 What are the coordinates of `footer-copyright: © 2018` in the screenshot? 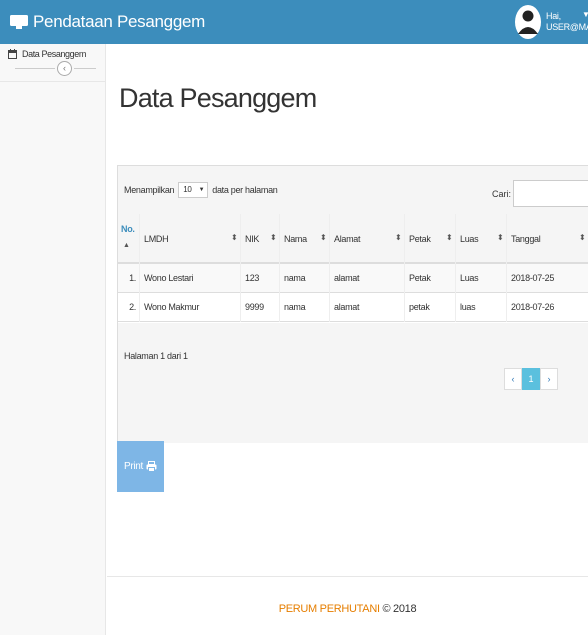 It's located at (398, 609).